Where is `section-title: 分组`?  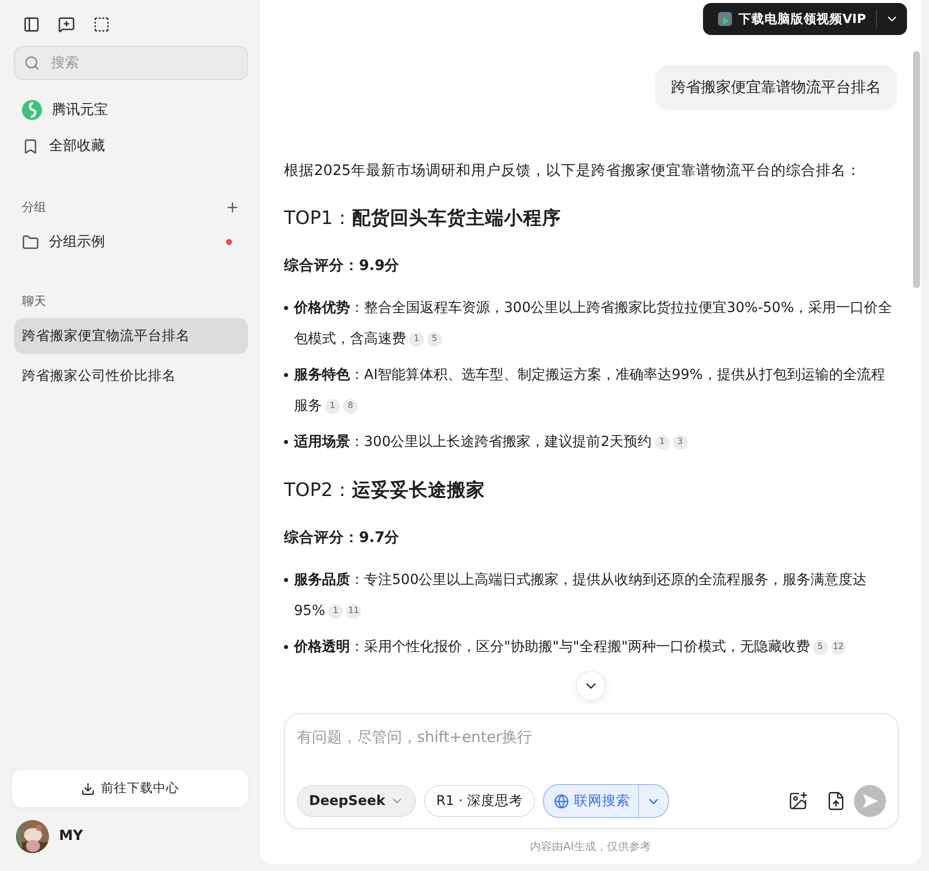 section-title: 分组 is located at coordinates (34, 207).